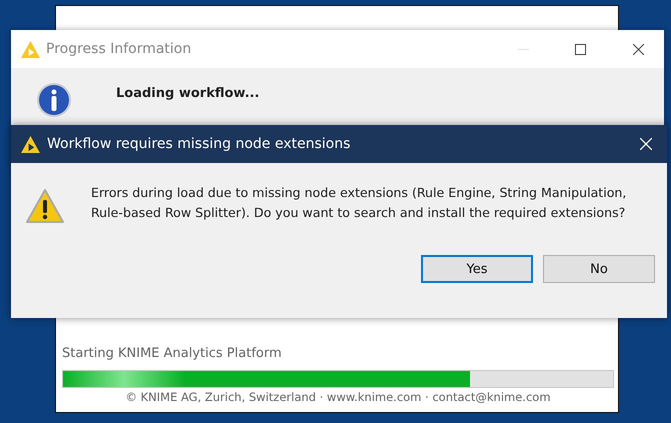  What do you see at coordinates (199, 144) in the screenshot?
I see `dialog-title: Workflow requires missing node extensions` at bounding box center [199, 144].